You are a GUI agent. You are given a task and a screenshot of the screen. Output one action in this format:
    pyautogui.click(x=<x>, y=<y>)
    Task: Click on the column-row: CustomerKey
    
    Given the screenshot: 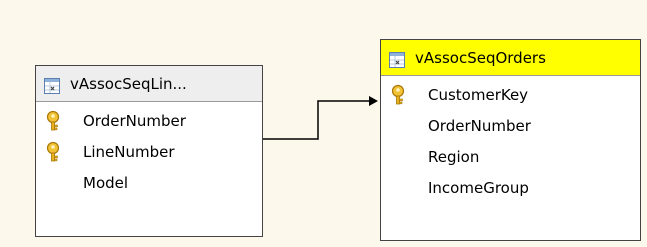 What is the action you would take?
    pyautogui.click(x=510, y=94)
    